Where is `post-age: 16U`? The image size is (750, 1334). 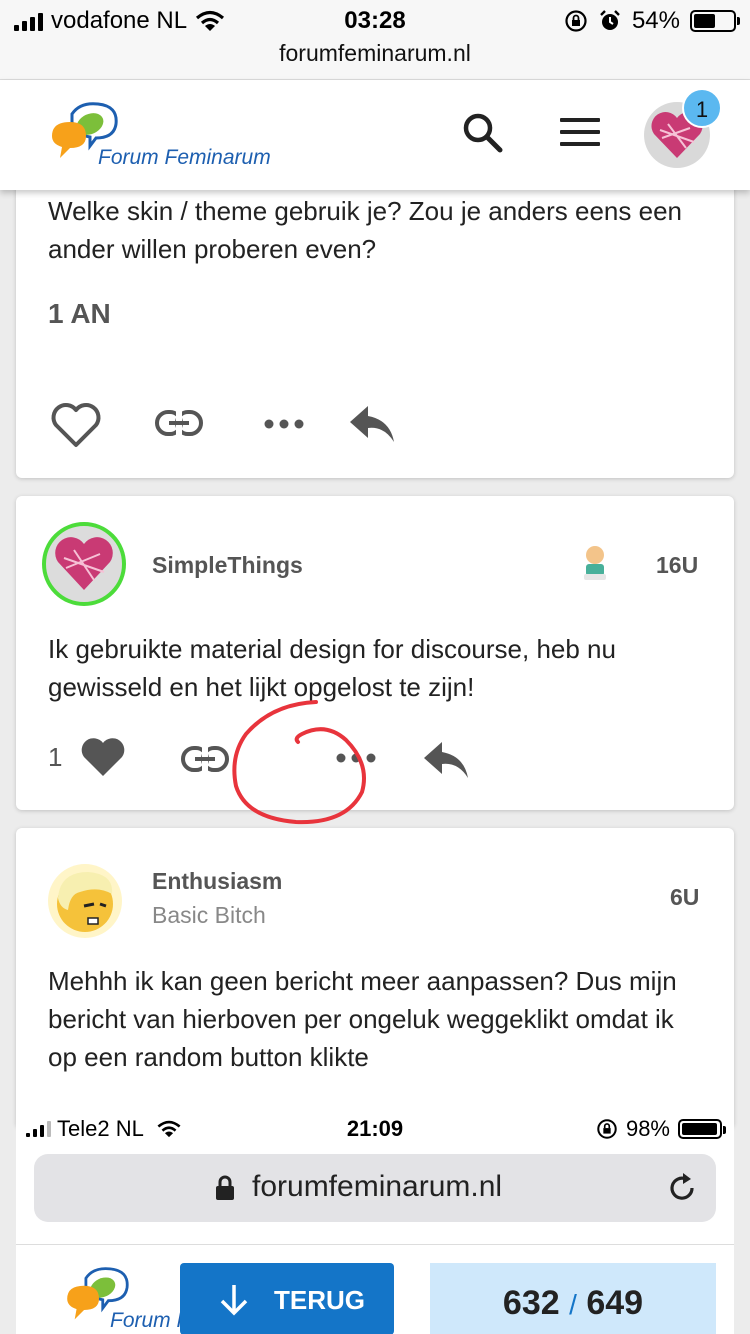
post-age: 16U is located at coordinates (677, 565).